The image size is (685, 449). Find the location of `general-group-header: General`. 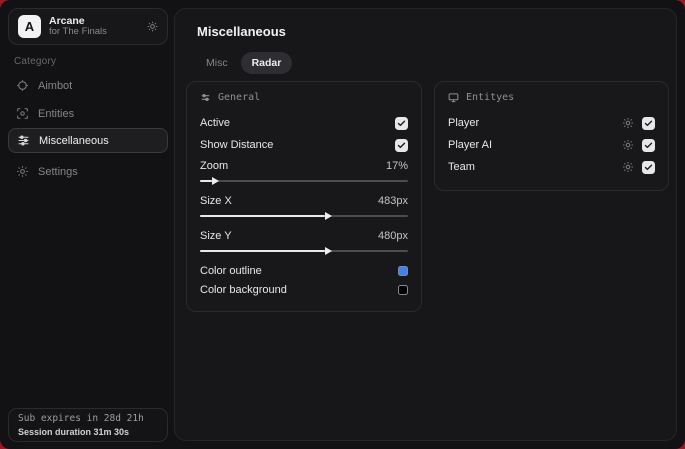

general-group-header: General is located at coordinates (304, 97).